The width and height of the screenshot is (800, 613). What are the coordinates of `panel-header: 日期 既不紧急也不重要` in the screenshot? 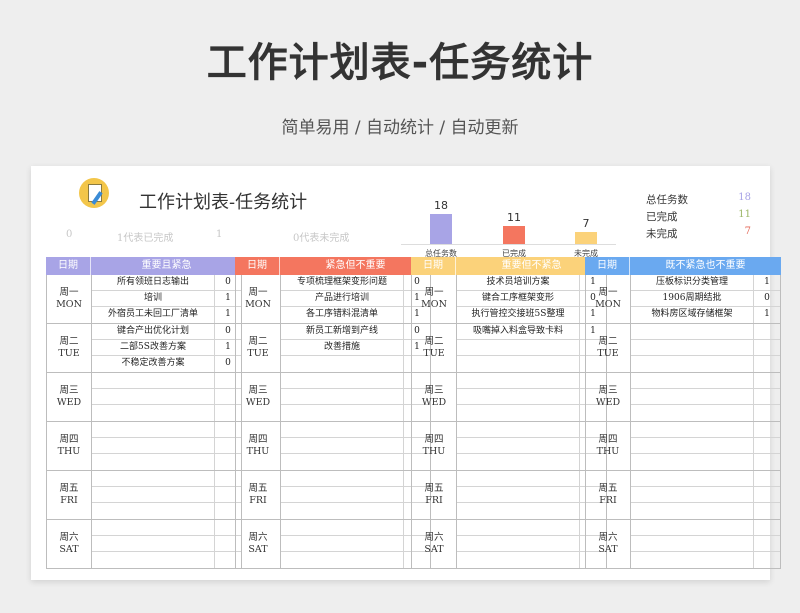 It's located at (683, 266).